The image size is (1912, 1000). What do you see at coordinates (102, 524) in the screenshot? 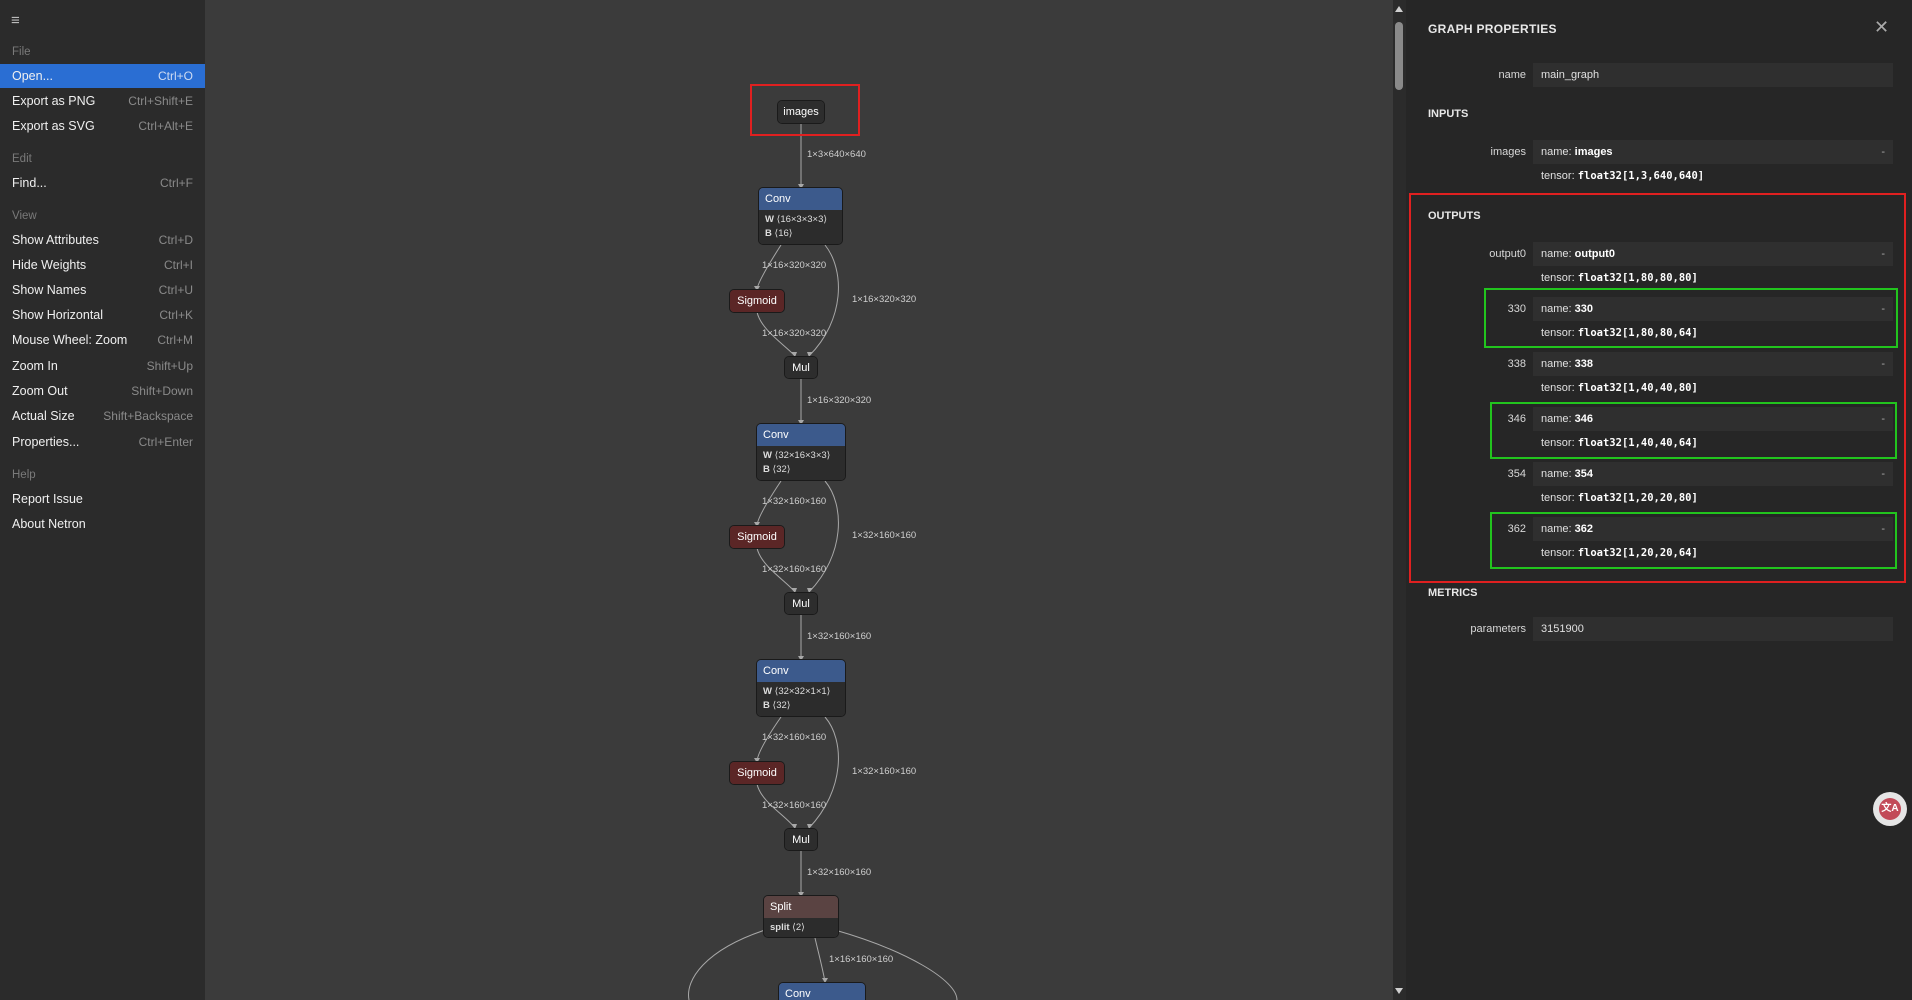
I see `menu-item-about-netron: About Netron` at bounding box center [102, 524].